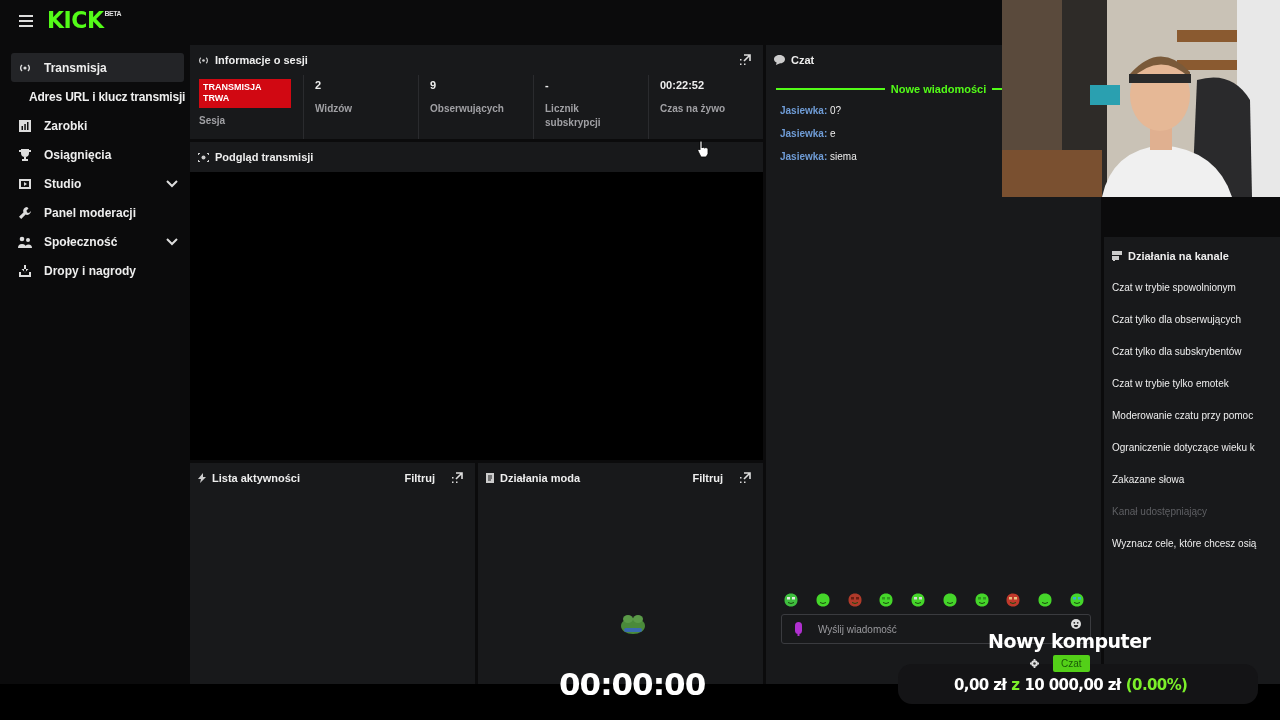 The height and width of the screenshot is (720, 1280). Describe the element at coordinates (84, 21) in the screenshot. I see `logo: KICK$^{BETA}$` at that location.